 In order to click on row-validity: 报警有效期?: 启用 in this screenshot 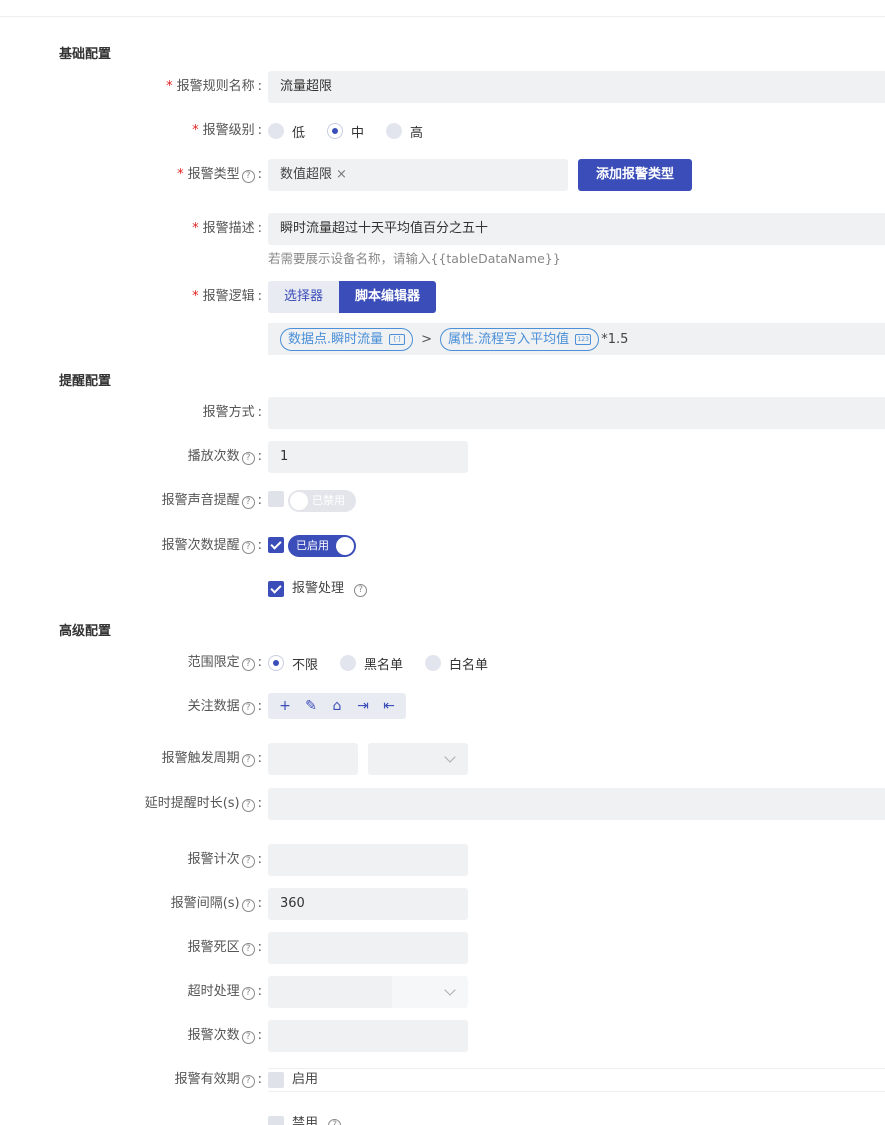, I will do `click(442, 1080)`.